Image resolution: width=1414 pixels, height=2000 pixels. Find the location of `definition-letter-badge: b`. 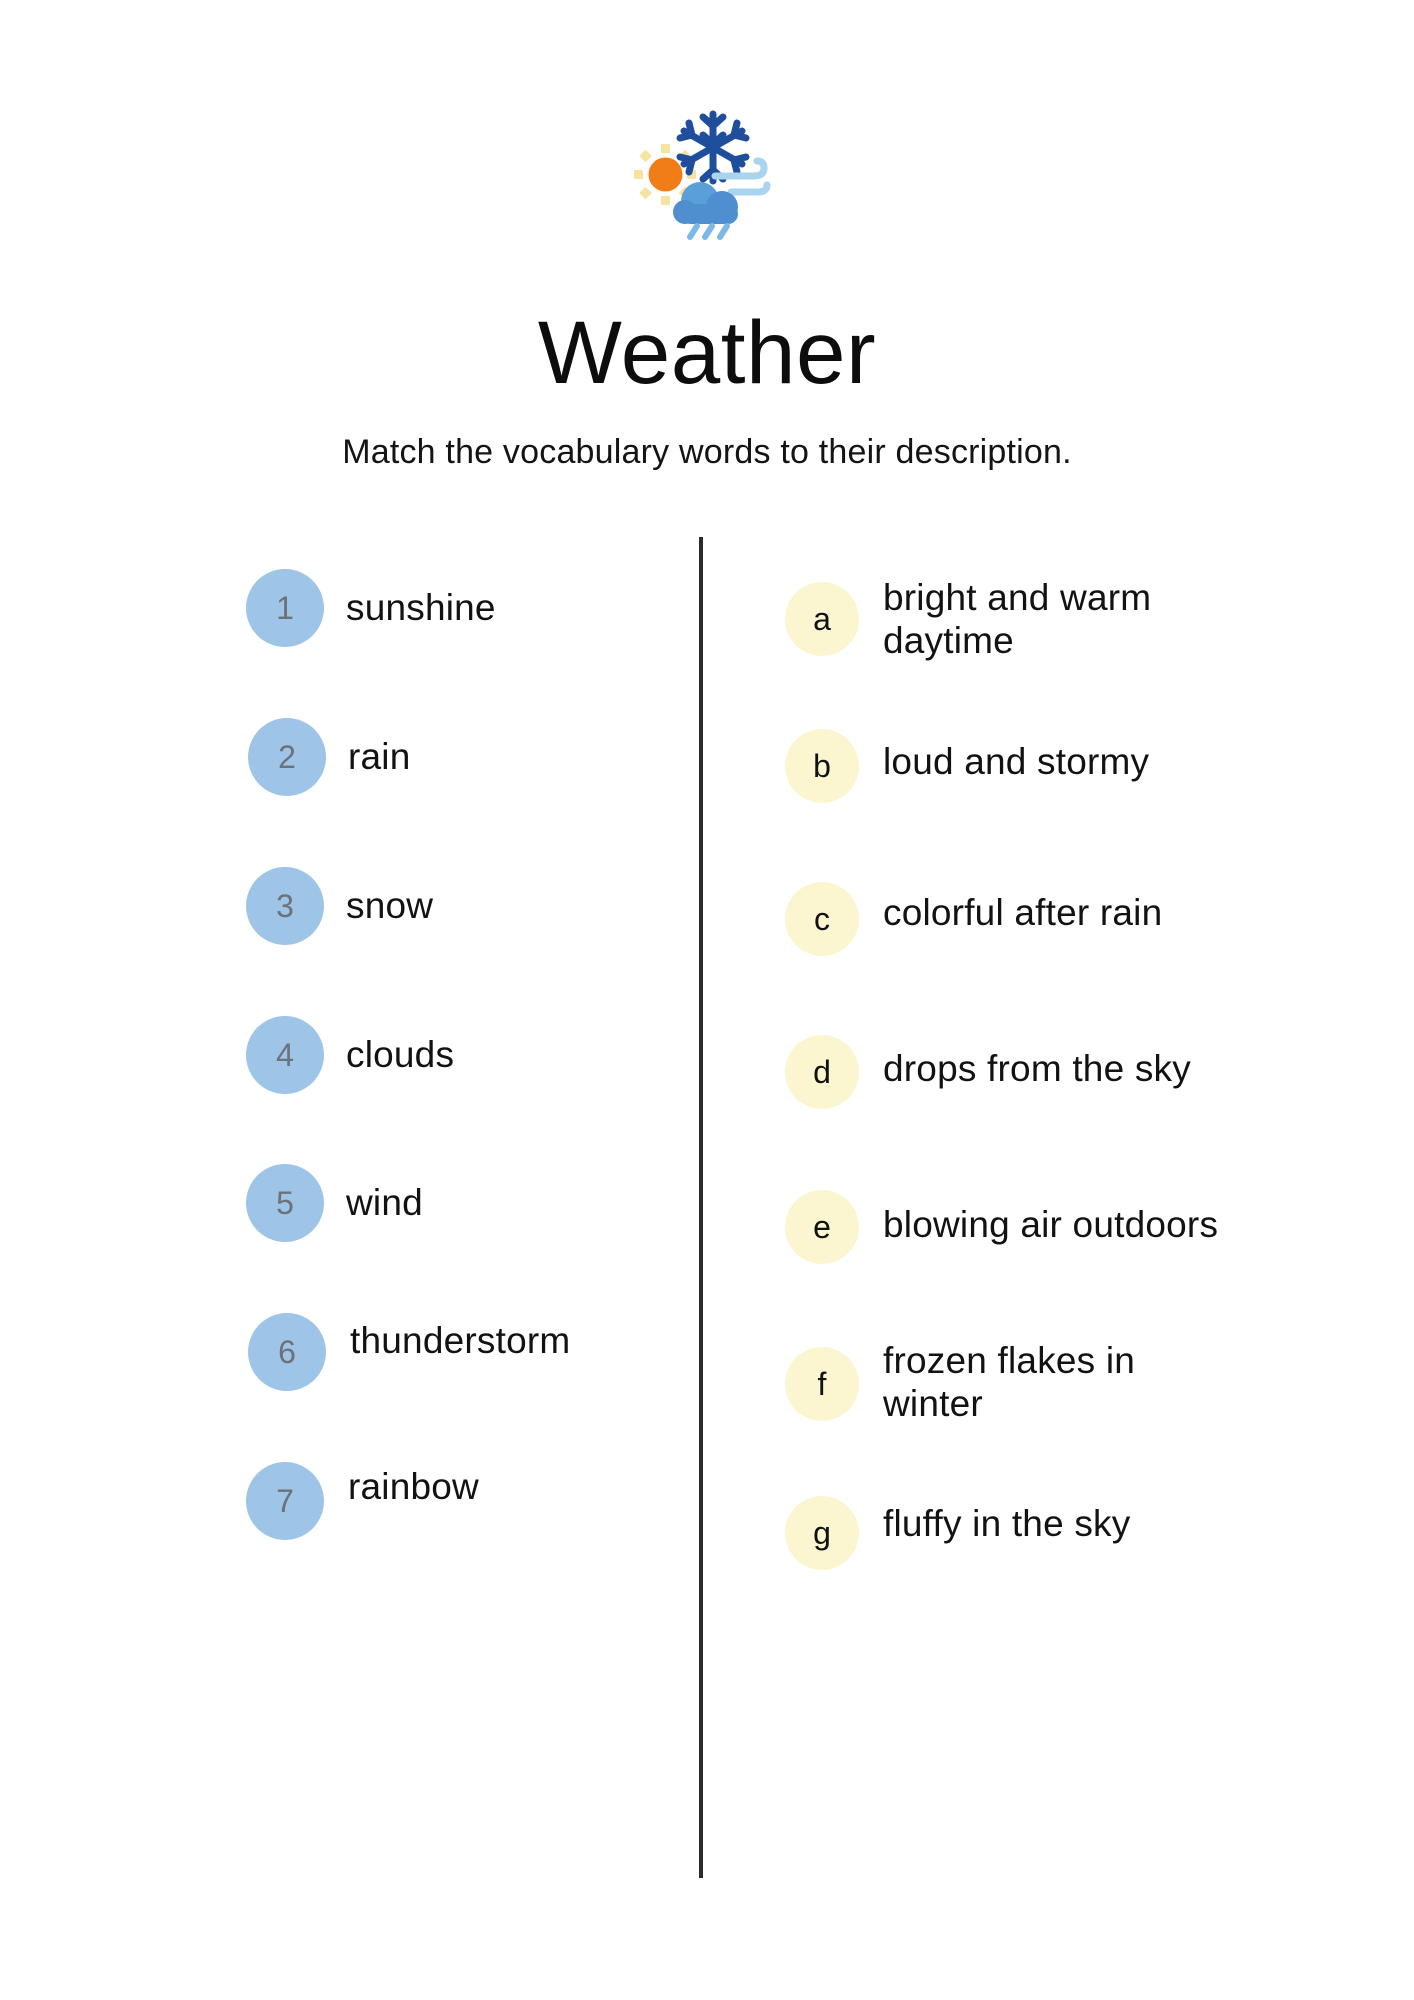

definition-letter-badge: b is located at coordinates (822, 766).